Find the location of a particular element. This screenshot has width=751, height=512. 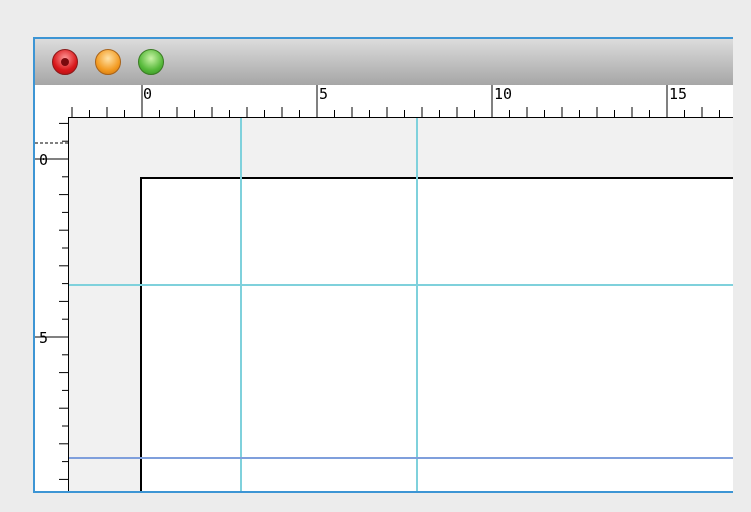

minimize-button is located at coordinates (108, 62).